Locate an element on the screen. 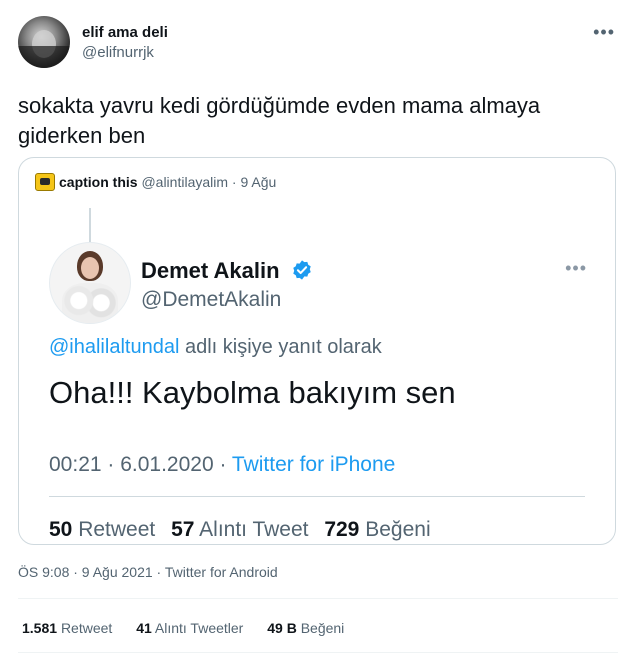 This screenshot has width=635, height=657. retweets-stat: 1.581 Retweet is located at coordinates (67, 628).